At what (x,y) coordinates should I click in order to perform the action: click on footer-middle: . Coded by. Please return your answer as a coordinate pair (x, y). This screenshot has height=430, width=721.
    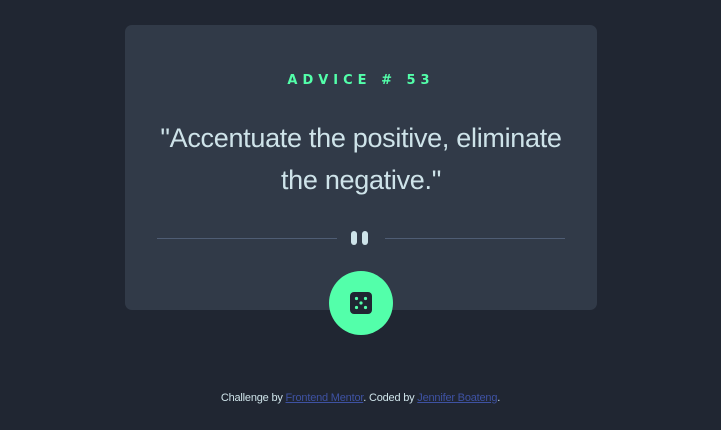
    Looking at the image, I should click on (390, 398).